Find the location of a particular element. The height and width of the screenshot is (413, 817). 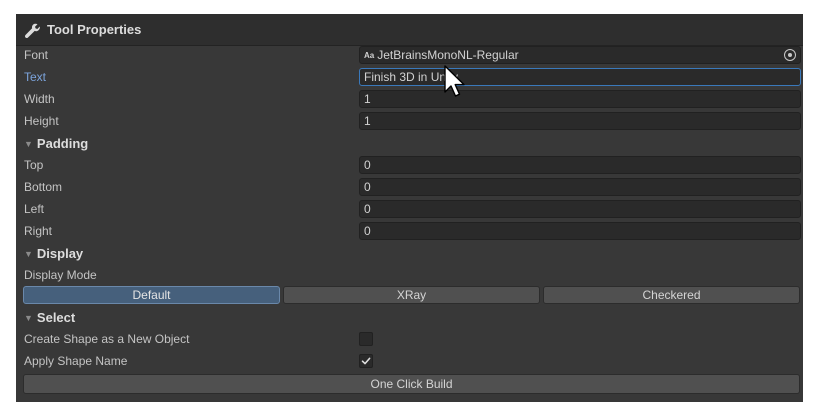

select-header: ▼ Select is located at coordinates (49, 317).